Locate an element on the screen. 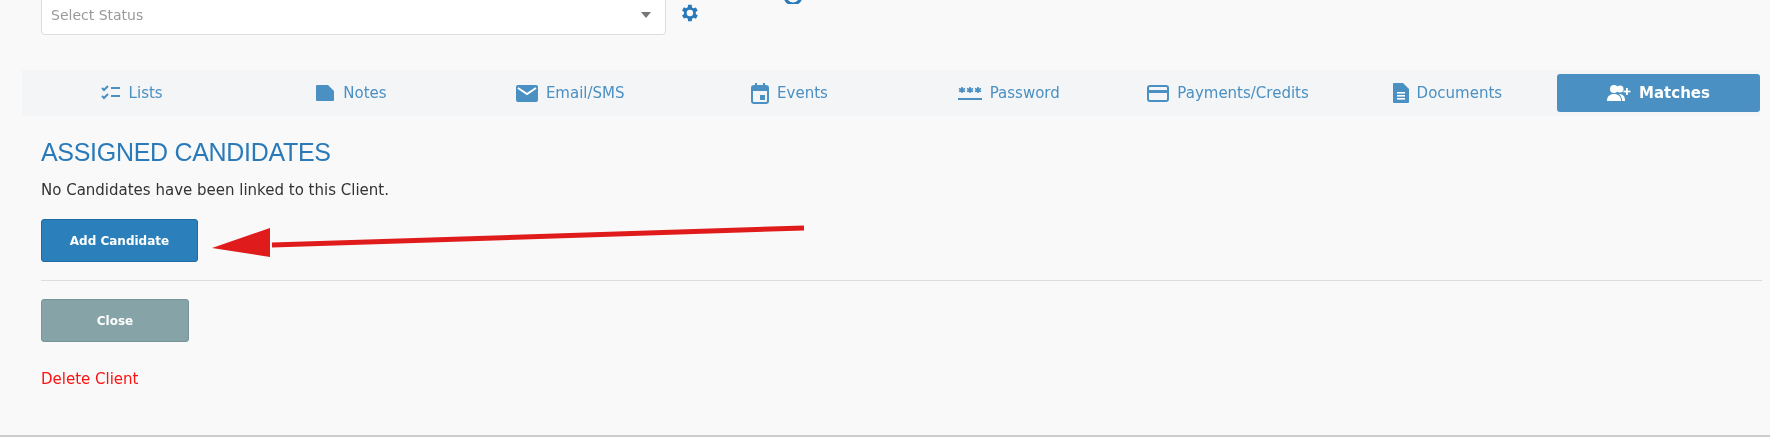 The height and width of the screenshot is (437, 1770). tab: Documents is located at coordinates (1447, 93).